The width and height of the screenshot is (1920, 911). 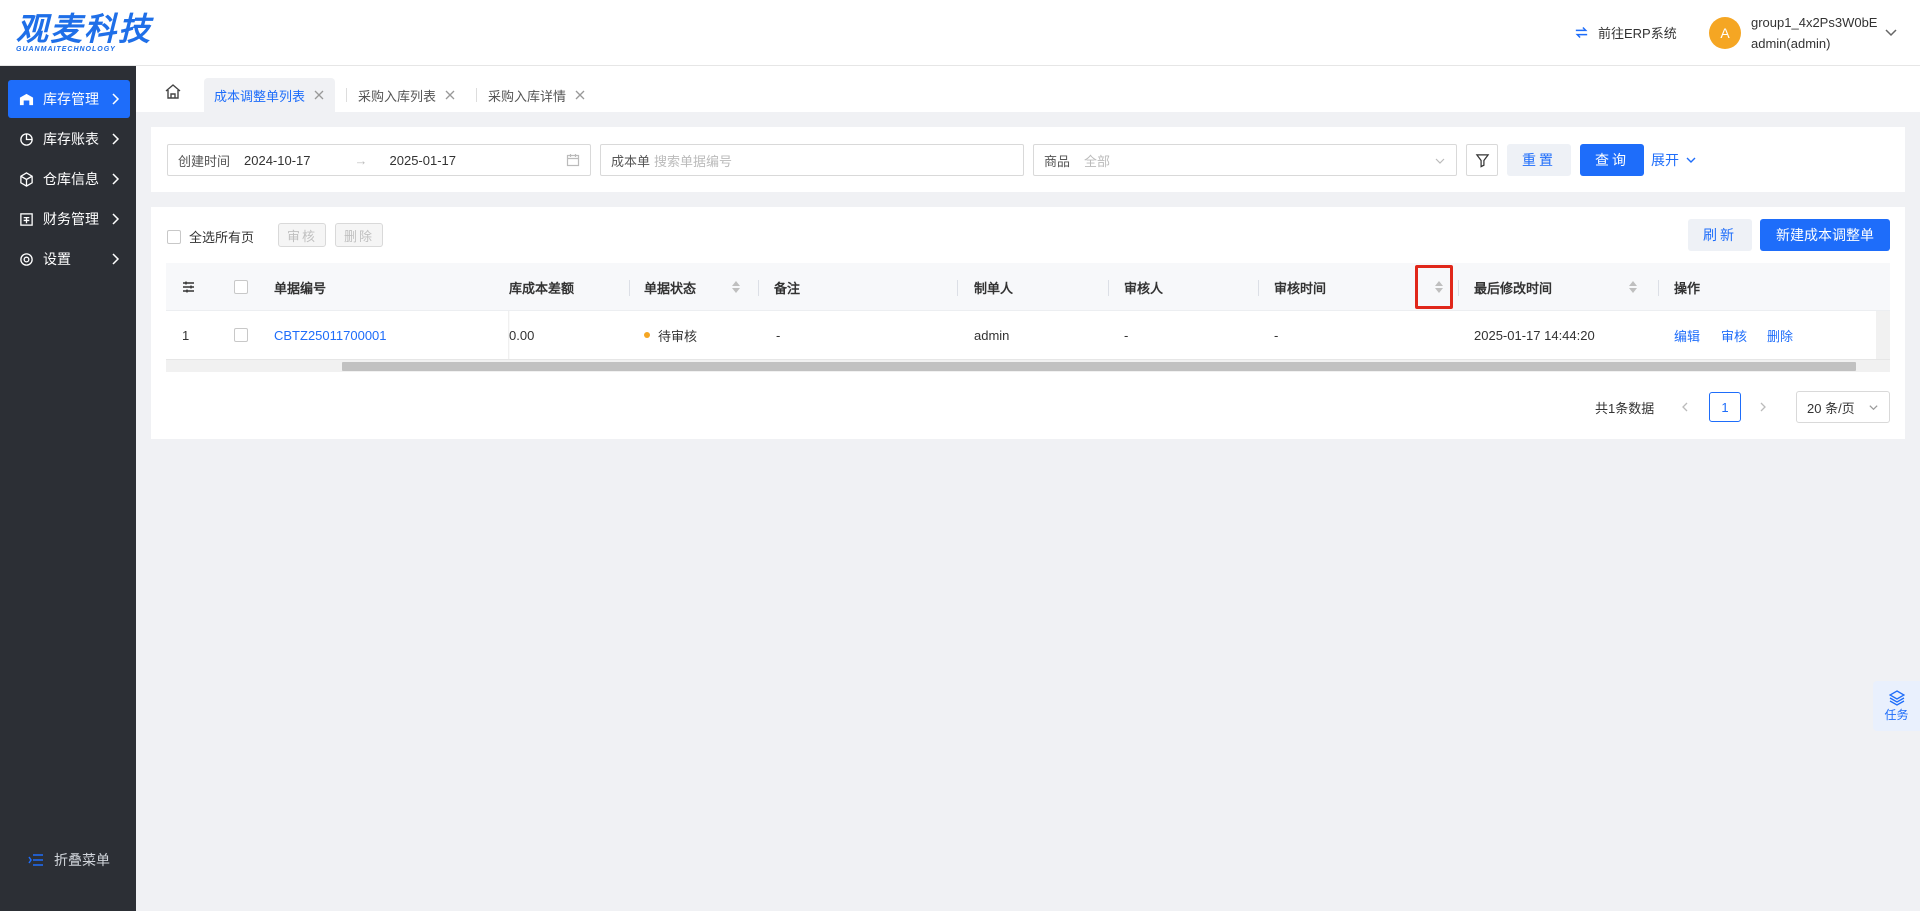 I want to click on sidebar: 库存管理 库存账表 仓库信息 财务管理 设置 折叠菜单, so click(x=68, y=488).